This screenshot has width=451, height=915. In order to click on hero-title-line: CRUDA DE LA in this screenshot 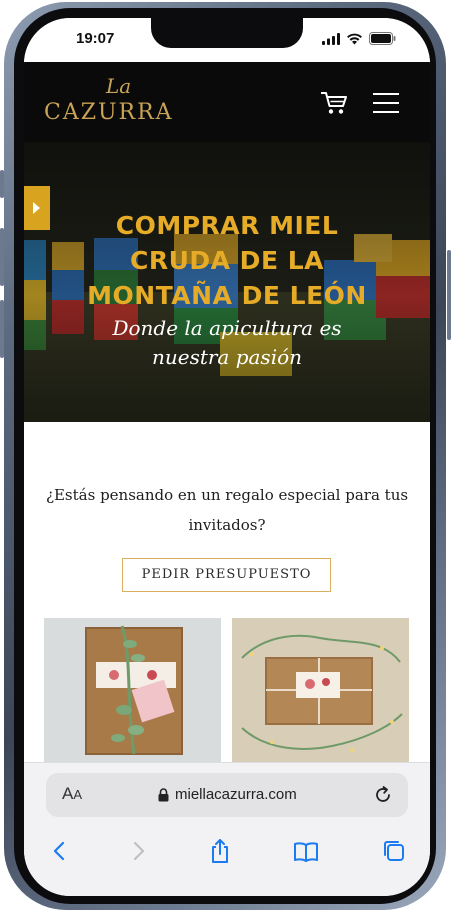, I will do `click(226, 260)`.